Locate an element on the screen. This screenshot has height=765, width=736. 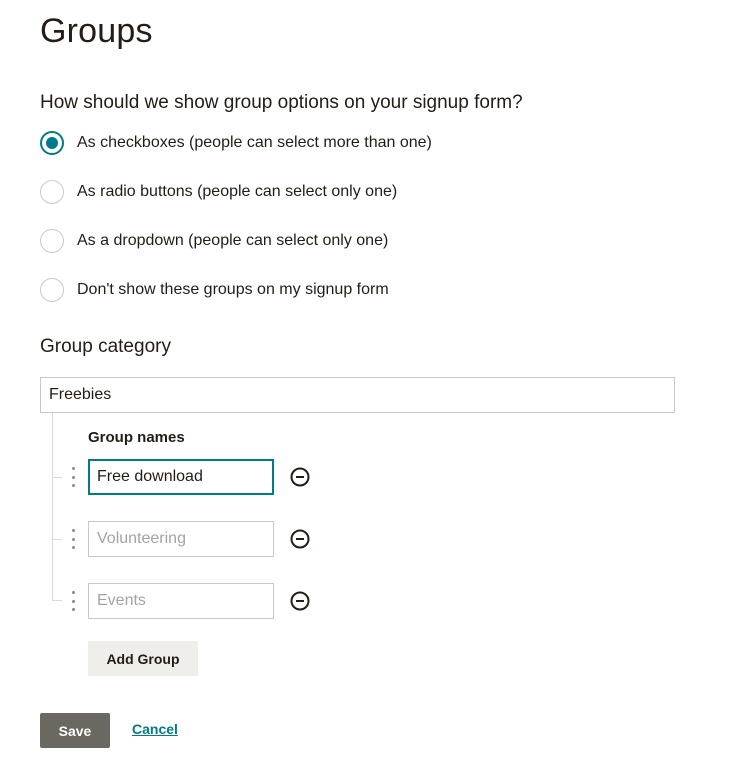
group-category-heading: Group category is located at coordinates (105, 346).